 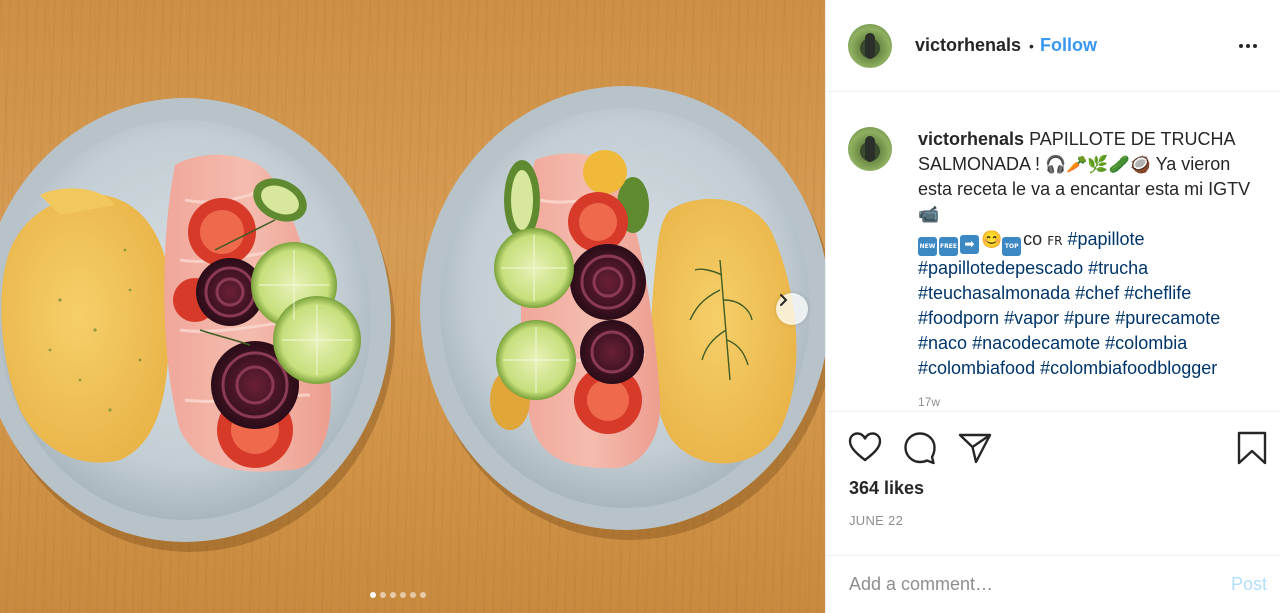 What do you see at coordinates (948, 246) in the screenshot?
I see `free-button-icon: FREE` at bounding box center [948, 246].